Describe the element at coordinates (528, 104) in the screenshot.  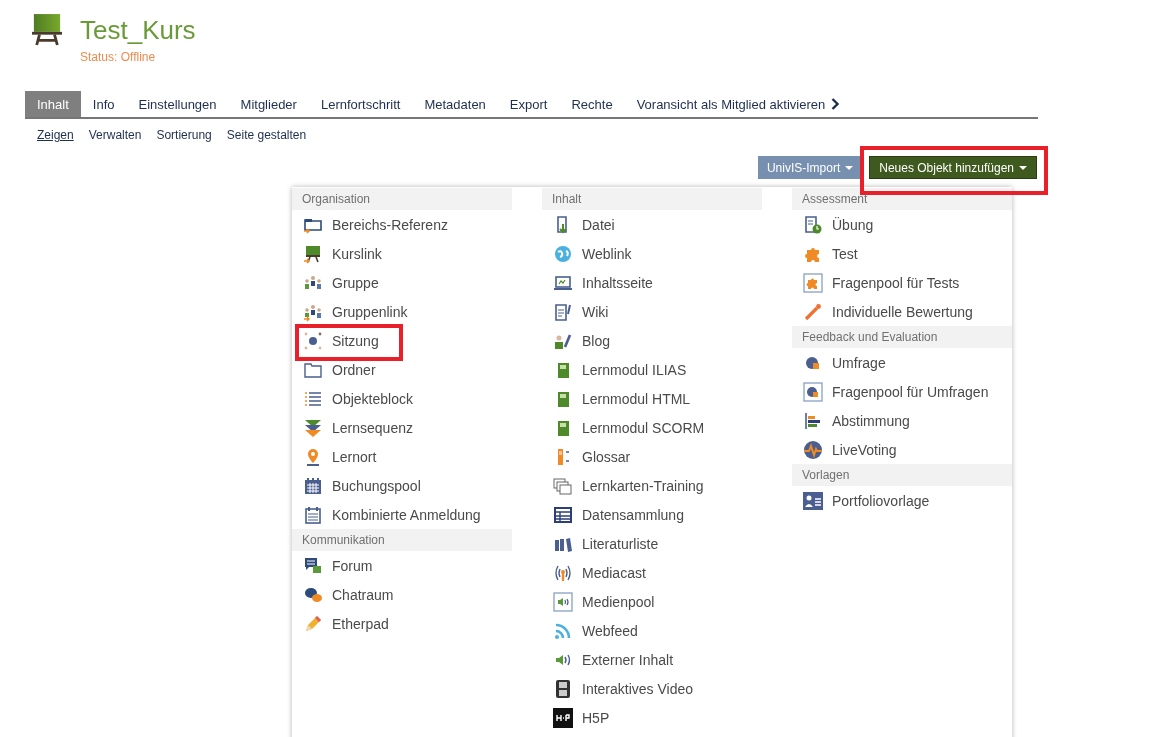
I see `tab: Export` at that location.